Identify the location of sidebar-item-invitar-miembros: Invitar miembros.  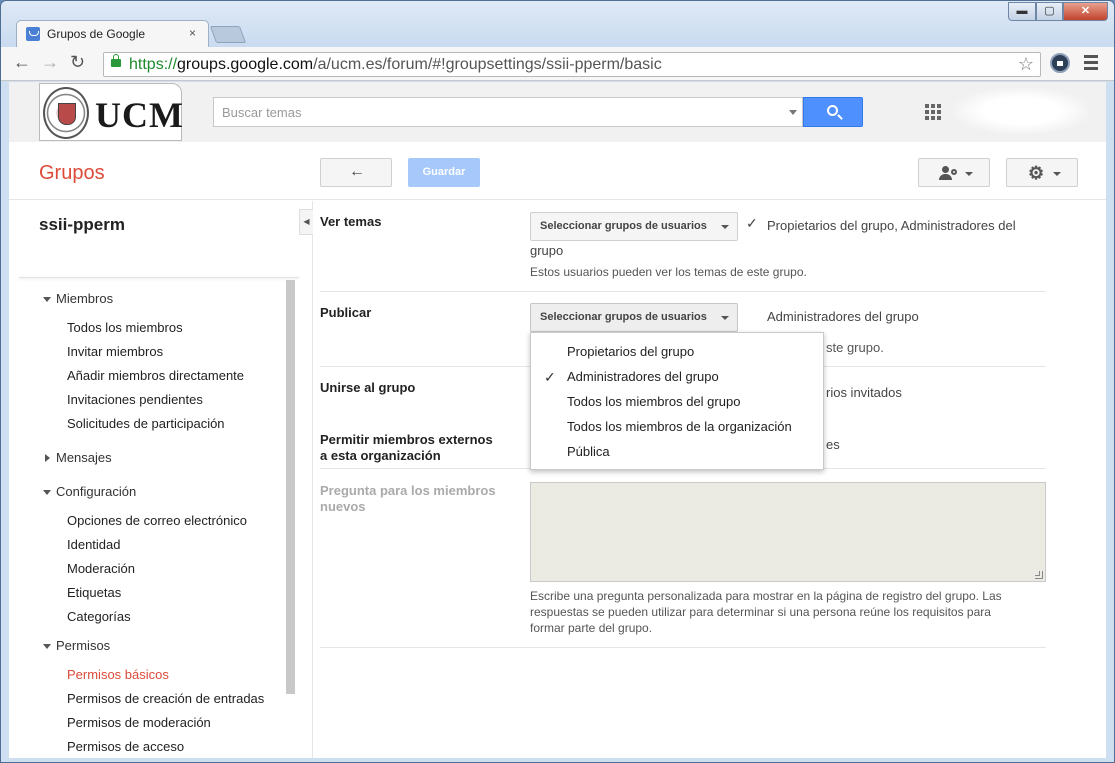
(146, 352).